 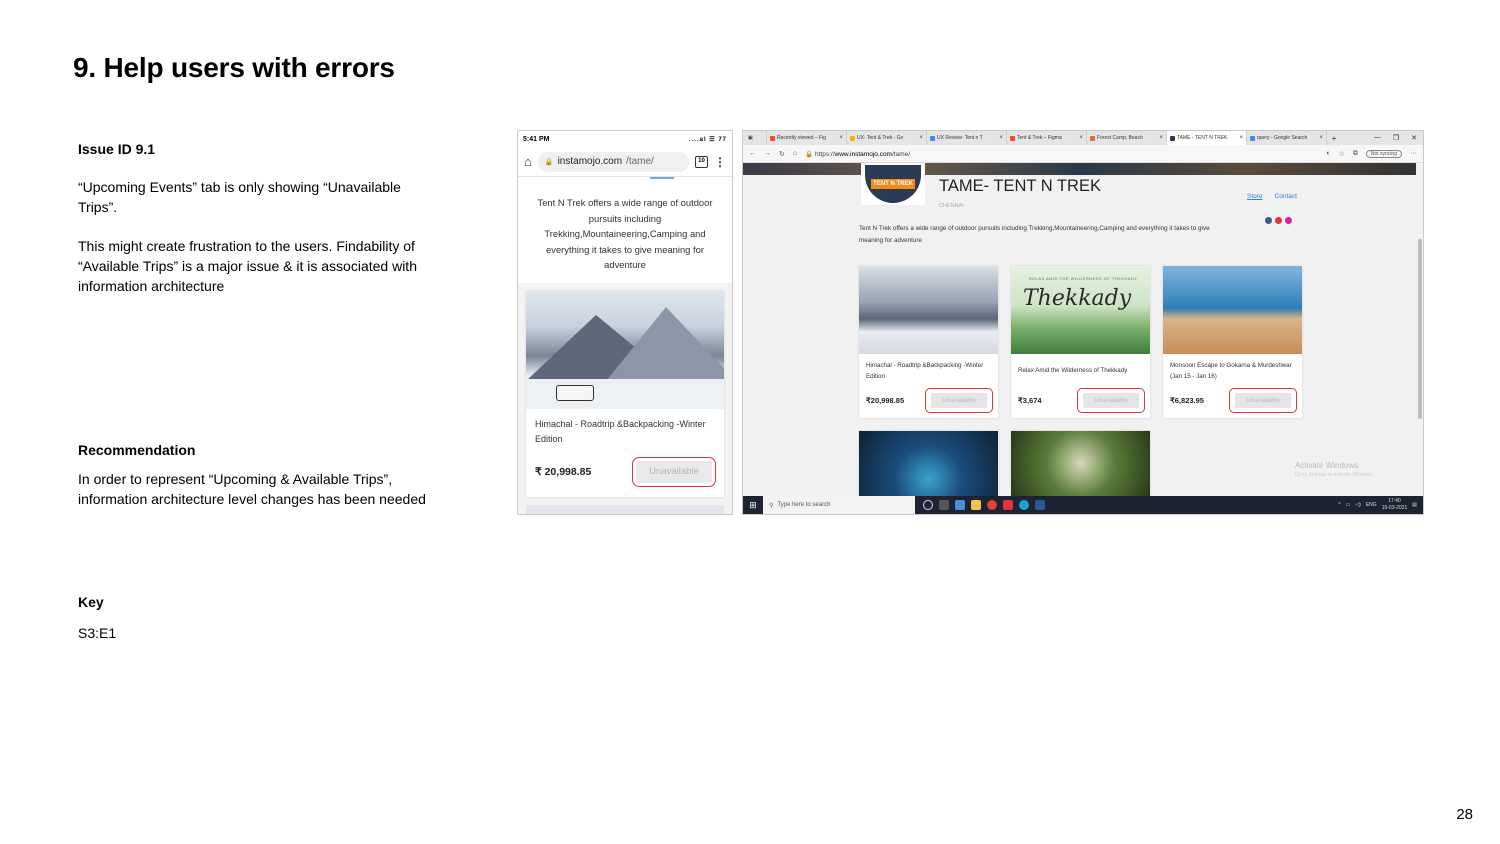 What do you see at coordinates (1008, 505) in the screenshot?
I see `acrobat-icon` at bounding box center [1008, 505].